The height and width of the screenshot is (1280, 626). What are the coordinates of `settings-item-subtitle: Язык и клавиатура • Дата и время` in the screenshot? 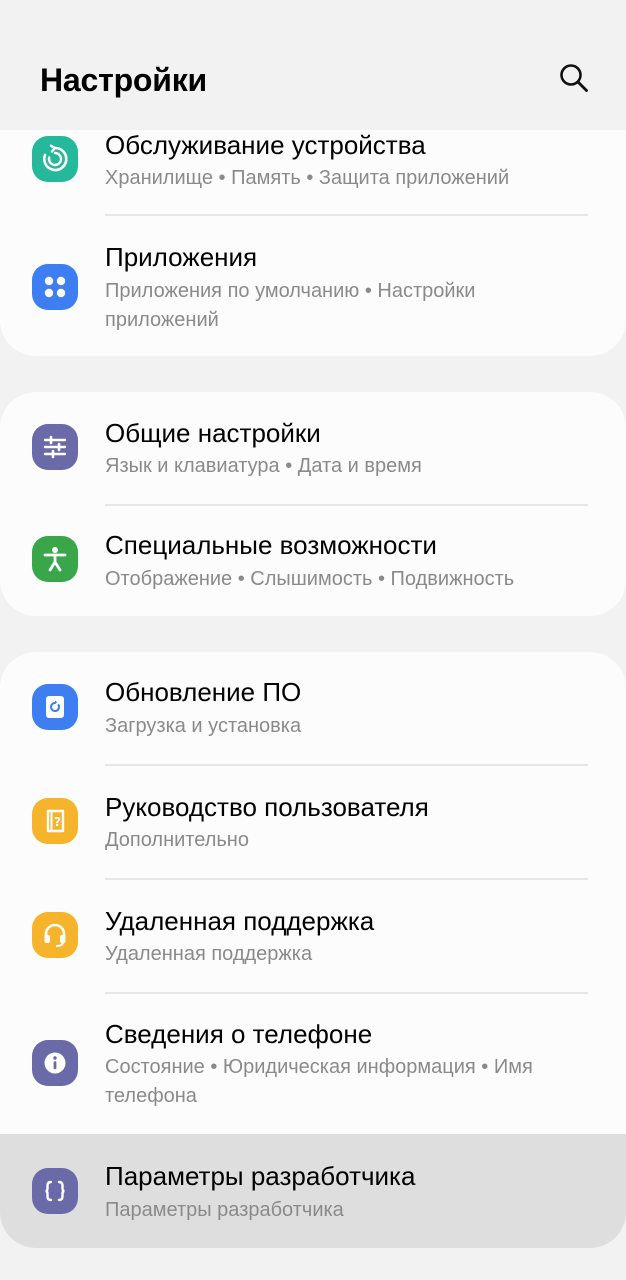 It's located at (263, 466).